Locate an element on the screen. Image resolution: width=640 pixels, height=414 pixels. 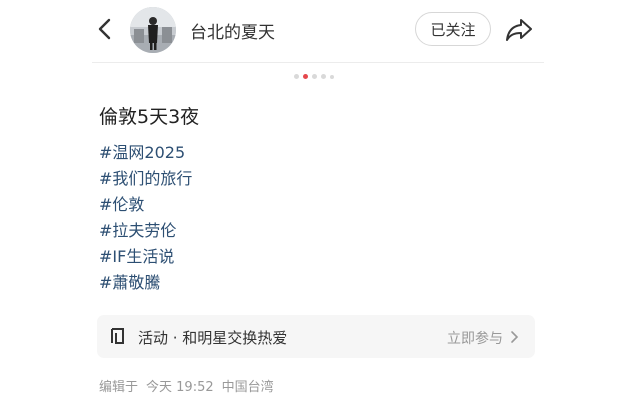
header-divider is located at coordinates (318, 62).